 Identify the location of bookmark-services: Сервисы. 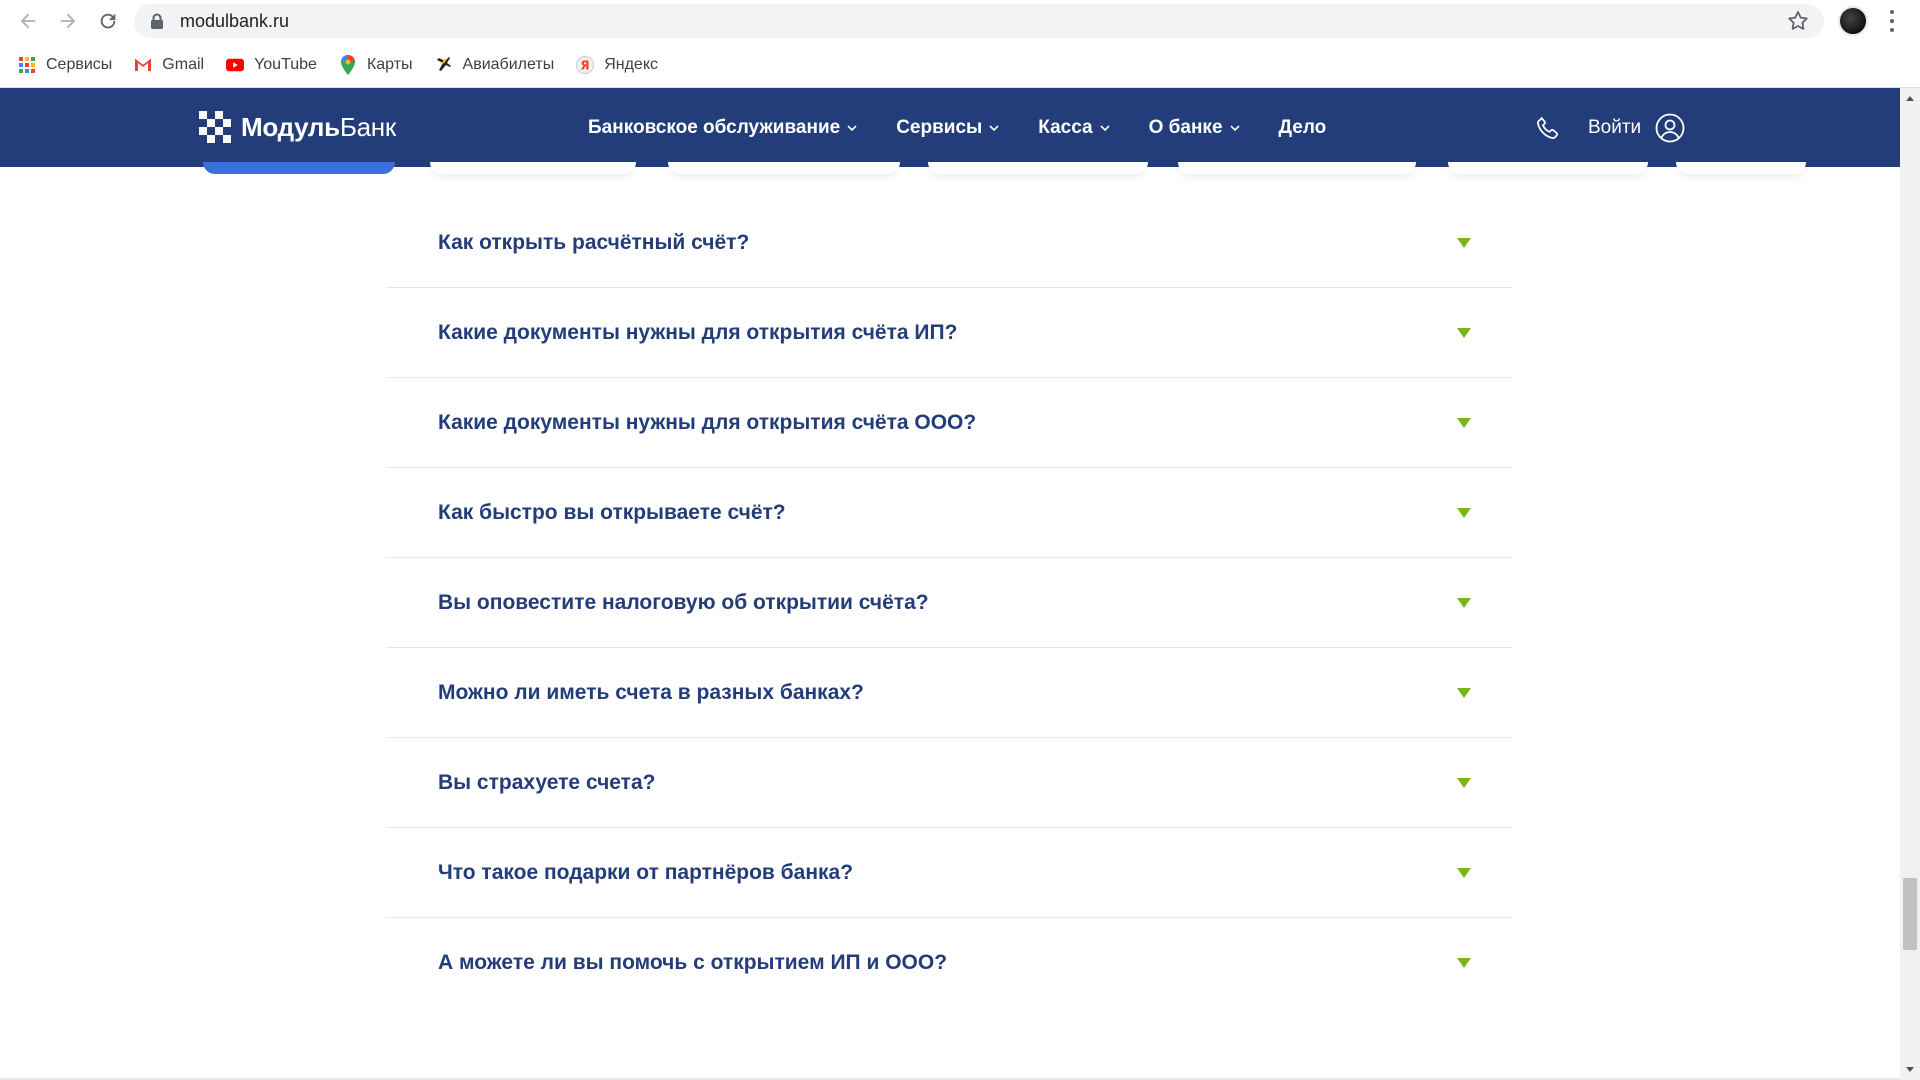
(65, 65).